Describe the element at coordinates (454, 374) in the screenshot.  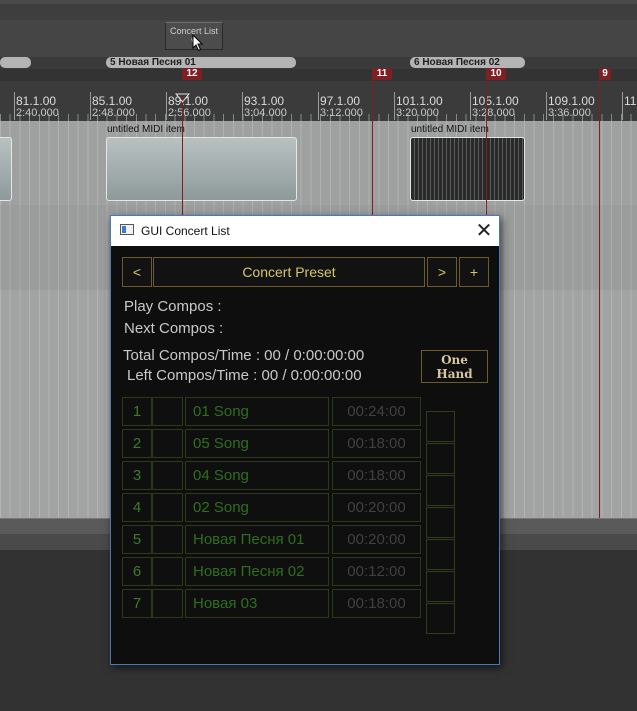
I see `one-hand-line2: Hand` at that location.